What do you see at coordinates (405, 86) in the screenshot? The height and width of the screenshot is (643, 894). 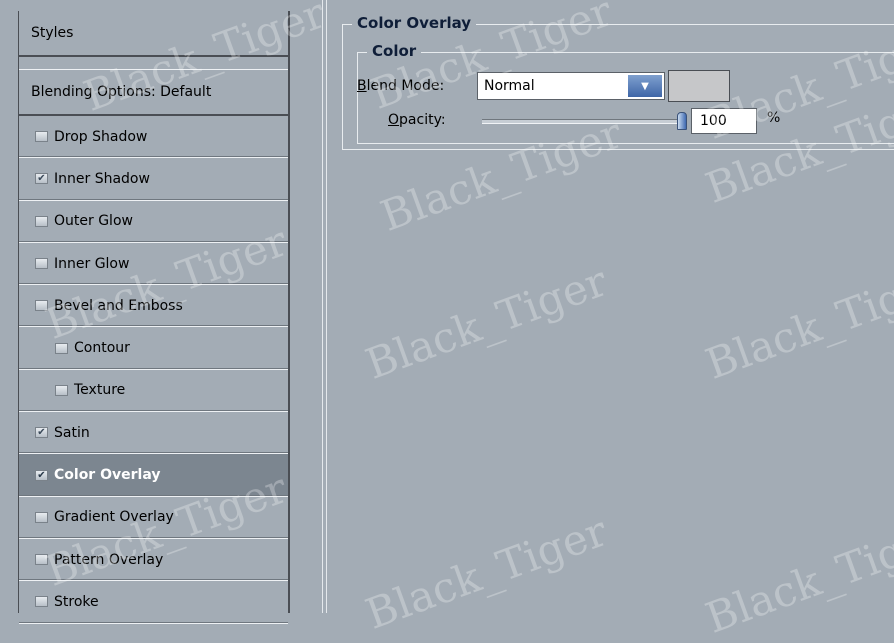 I see `blend-mode-label-rest: lend Mode:` at bounding box center [405, 86].